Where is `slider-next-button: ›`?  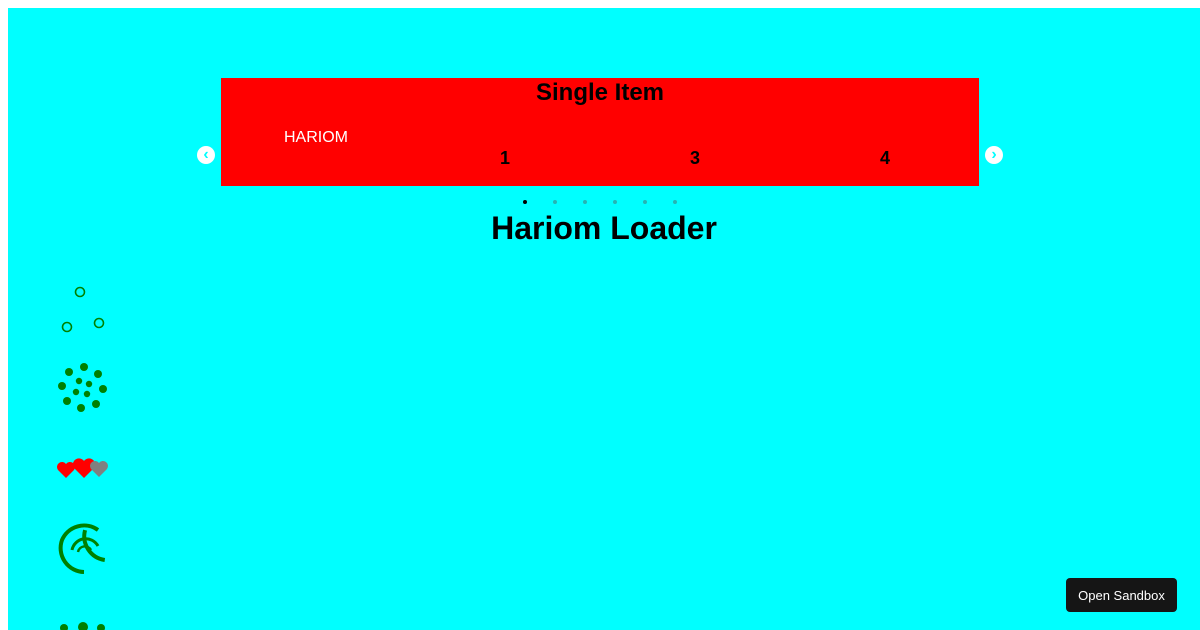
slider-next-button: › is located at coordinates (994, 155).